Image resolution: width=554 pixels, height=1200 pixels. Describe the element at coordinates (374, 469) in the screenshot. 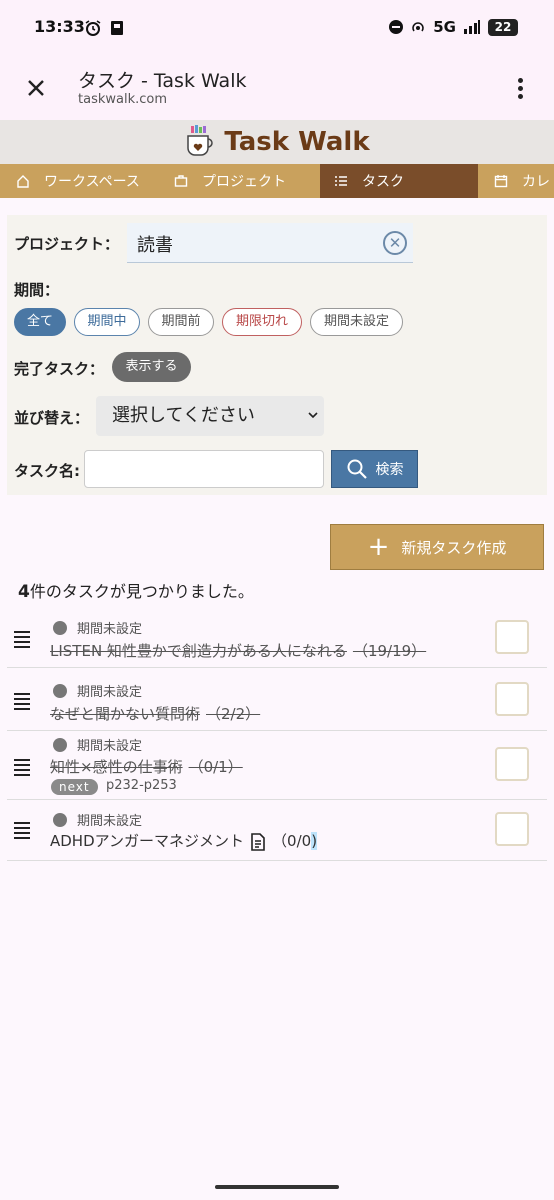

I see `search-button: 検索` at that location.